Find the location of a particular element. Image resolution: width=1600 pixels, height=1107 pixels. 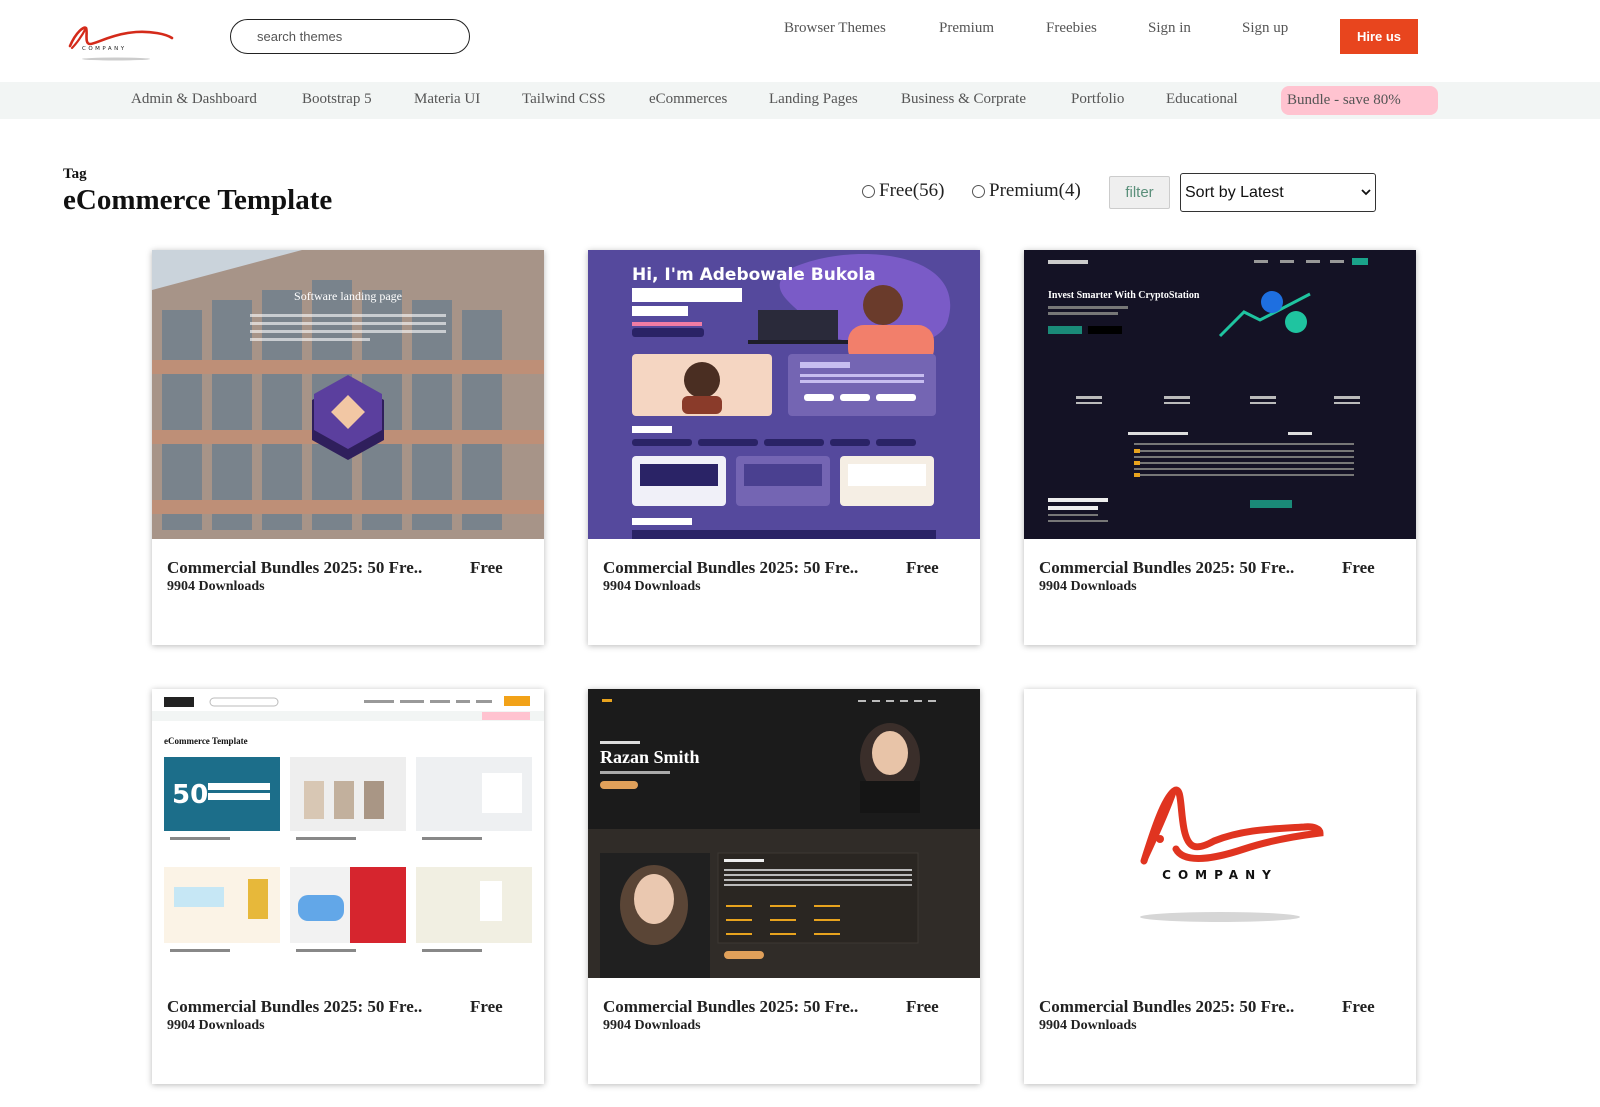

theme-thumbnail: Razan Smith is located at coordinates (784, 833).